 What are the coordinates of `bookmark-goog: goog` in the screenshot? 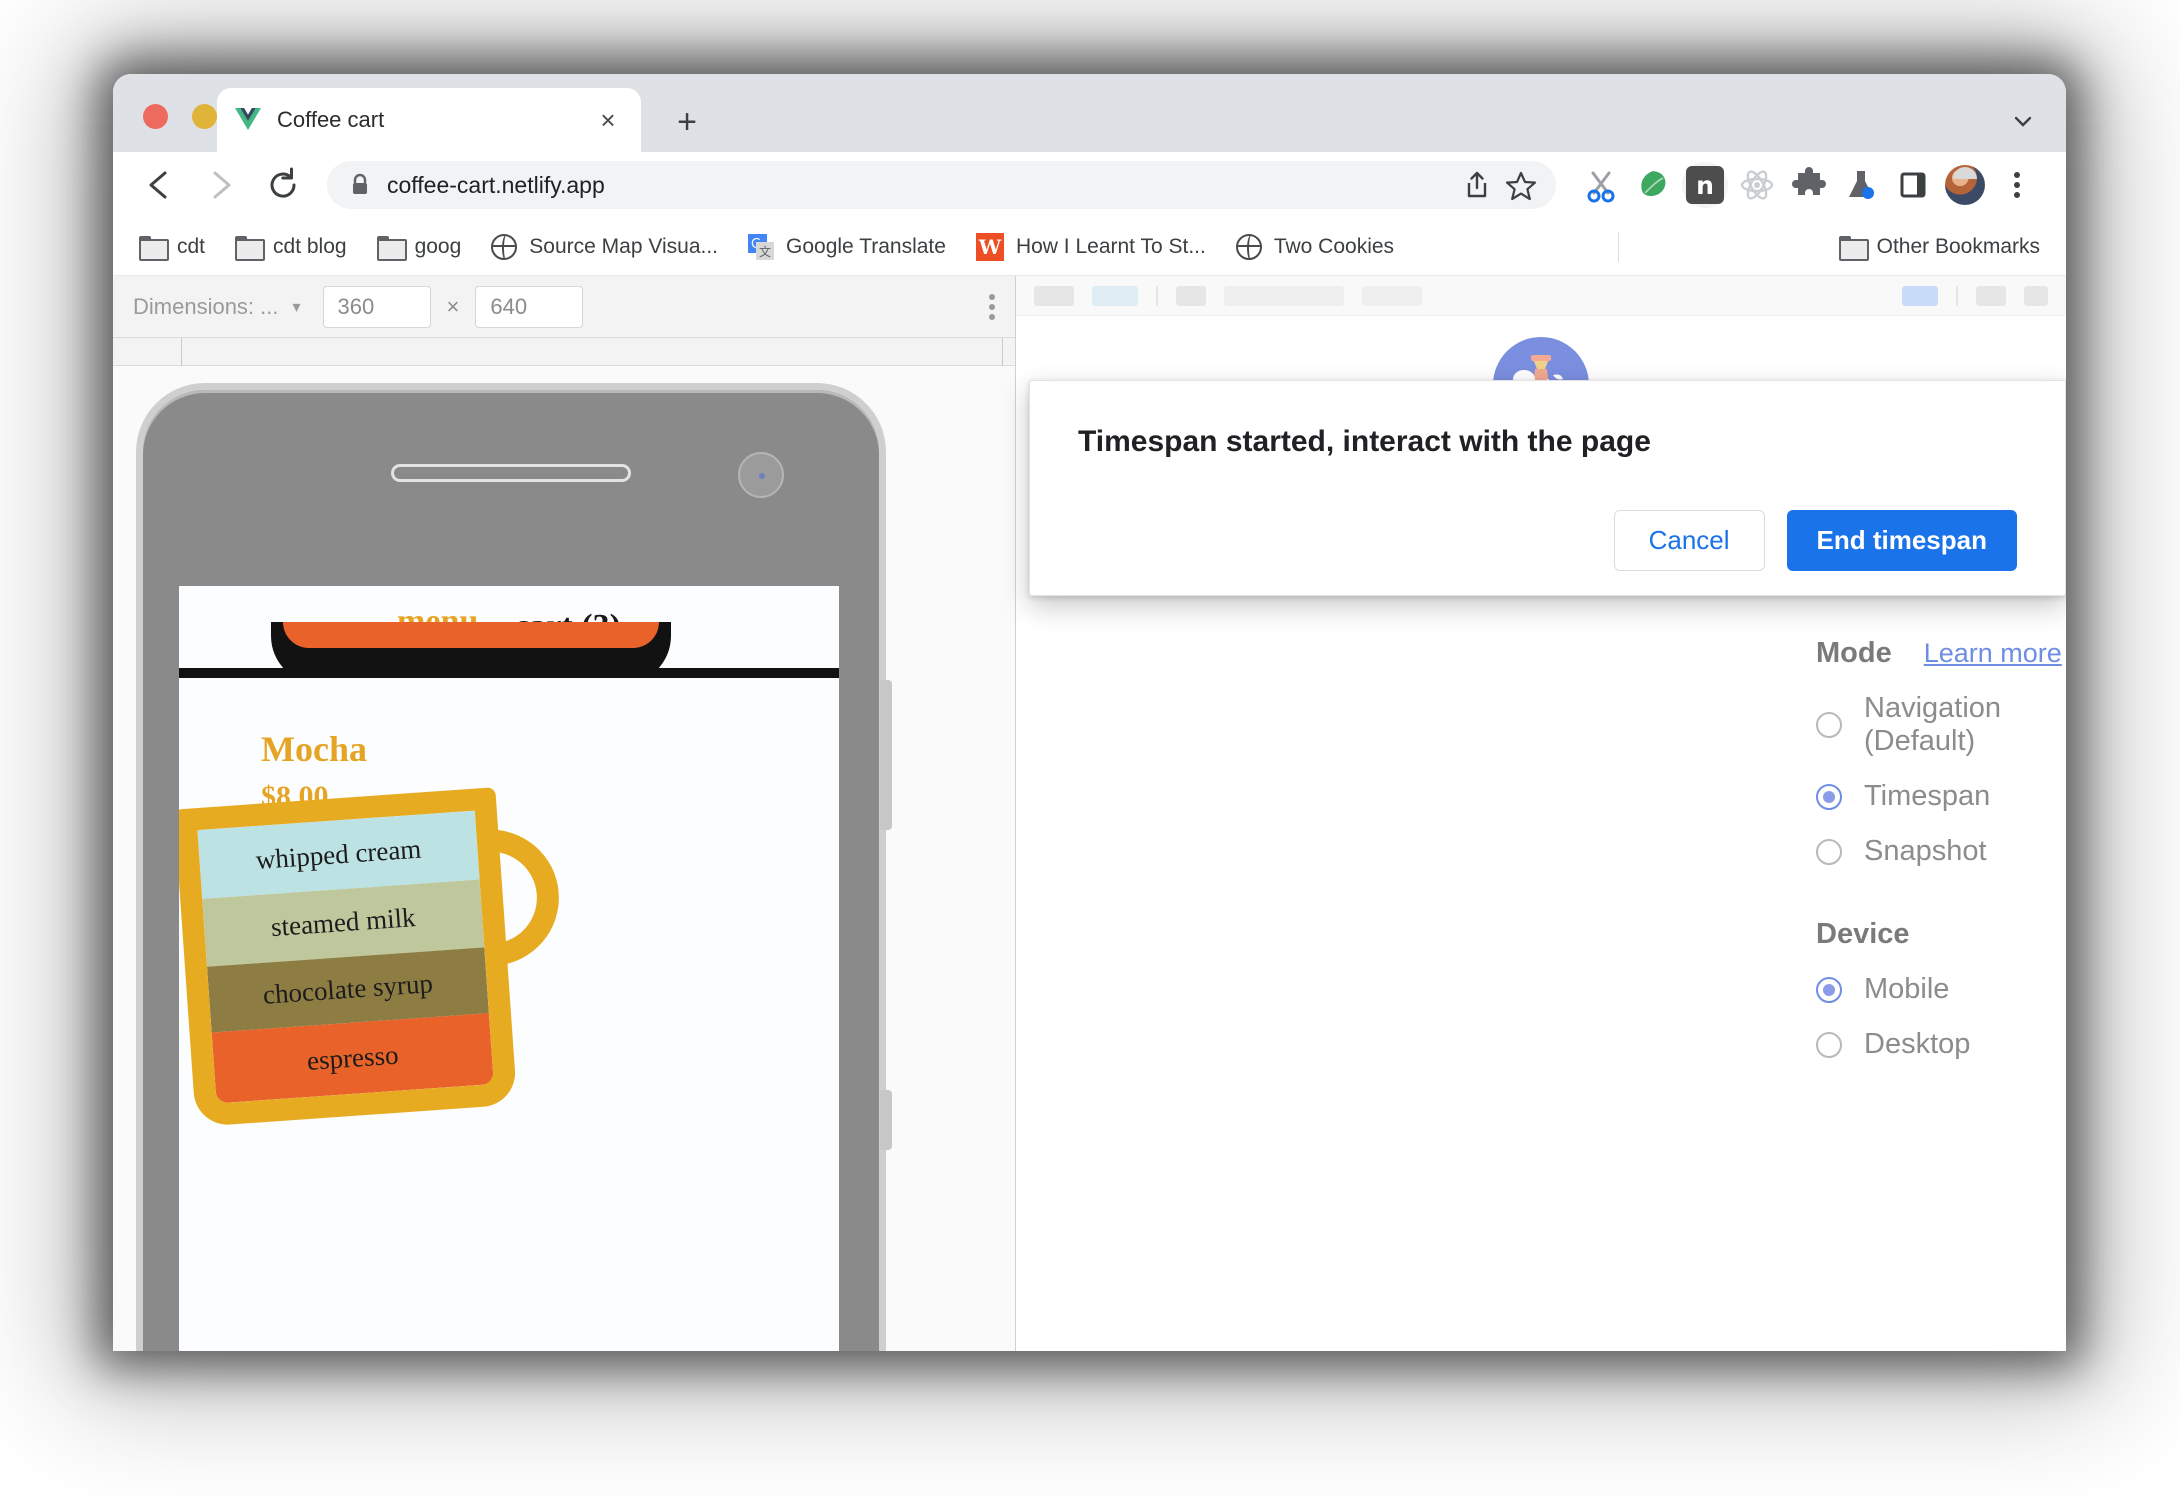 It's located at (419, 247).